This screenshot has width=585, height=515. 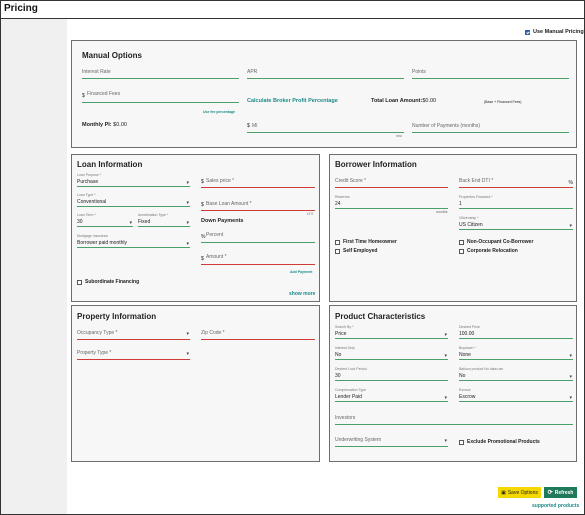 What do you see at coordinates (292, 101) in the screenshot?
I see `calculate-broker-profit-link: Calculate Broker Profit Percentage` at bounding box center [292, 101].